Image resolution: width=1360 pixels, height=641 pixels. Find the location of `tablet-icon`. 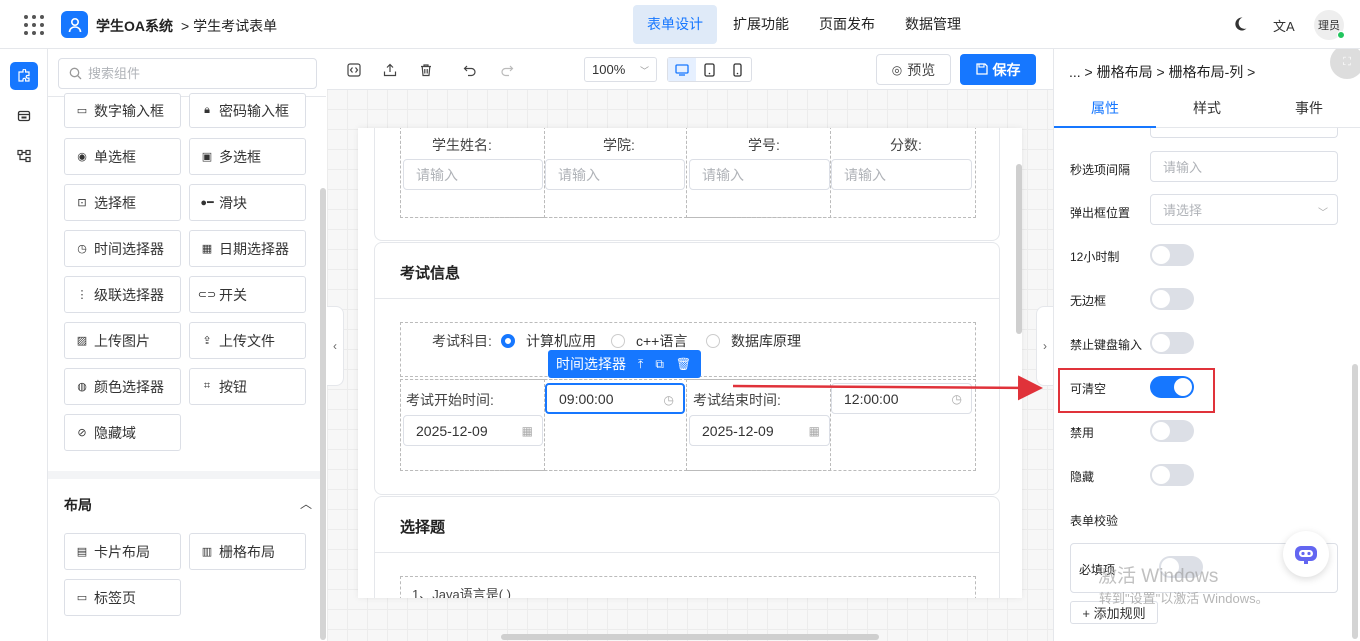

tablet-icon is located at coordinates (710, 69).